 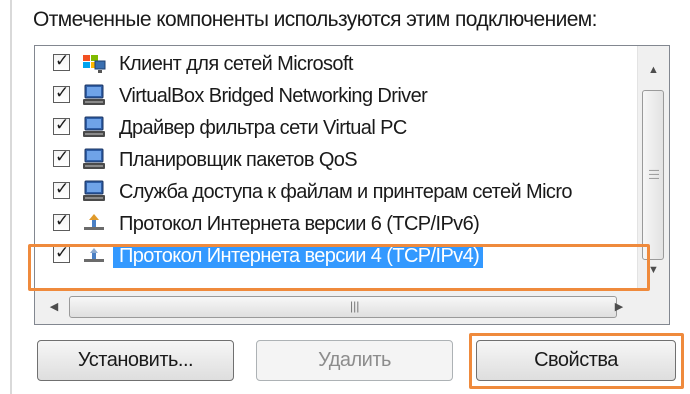 I want to click on vertical-scroll-thumb: — — —, so click(x=653, y=175).